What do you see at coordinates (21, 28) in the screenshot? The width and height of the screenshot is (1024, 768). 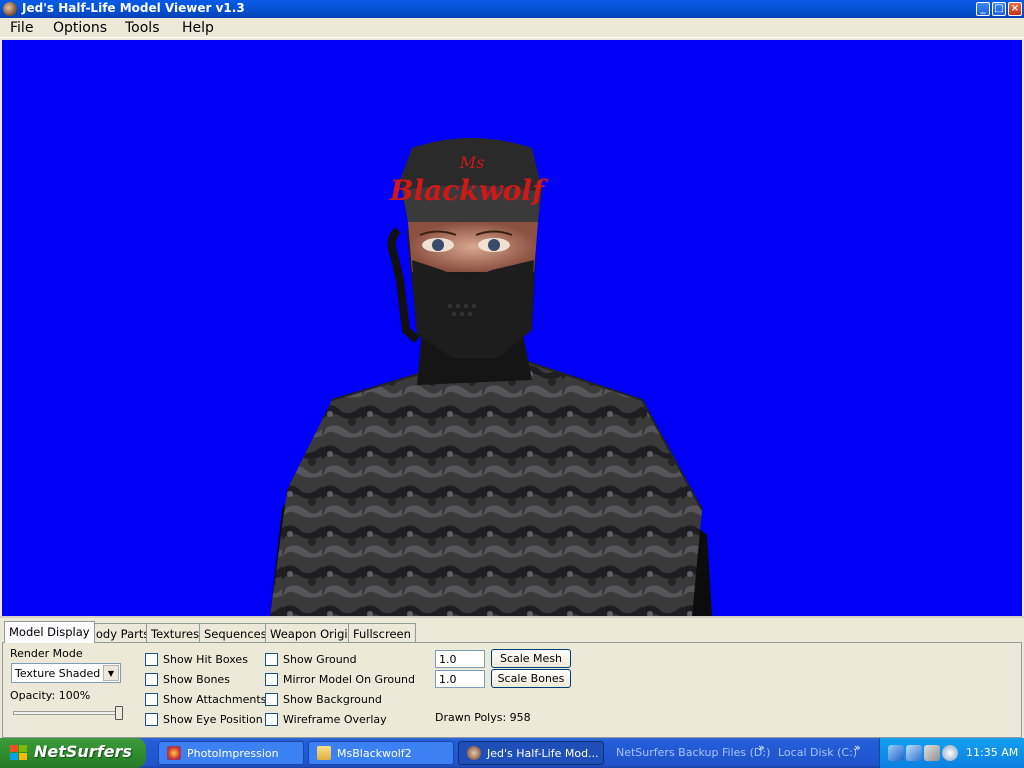 I see `menu-file: File` at bounding box center [21, 28].